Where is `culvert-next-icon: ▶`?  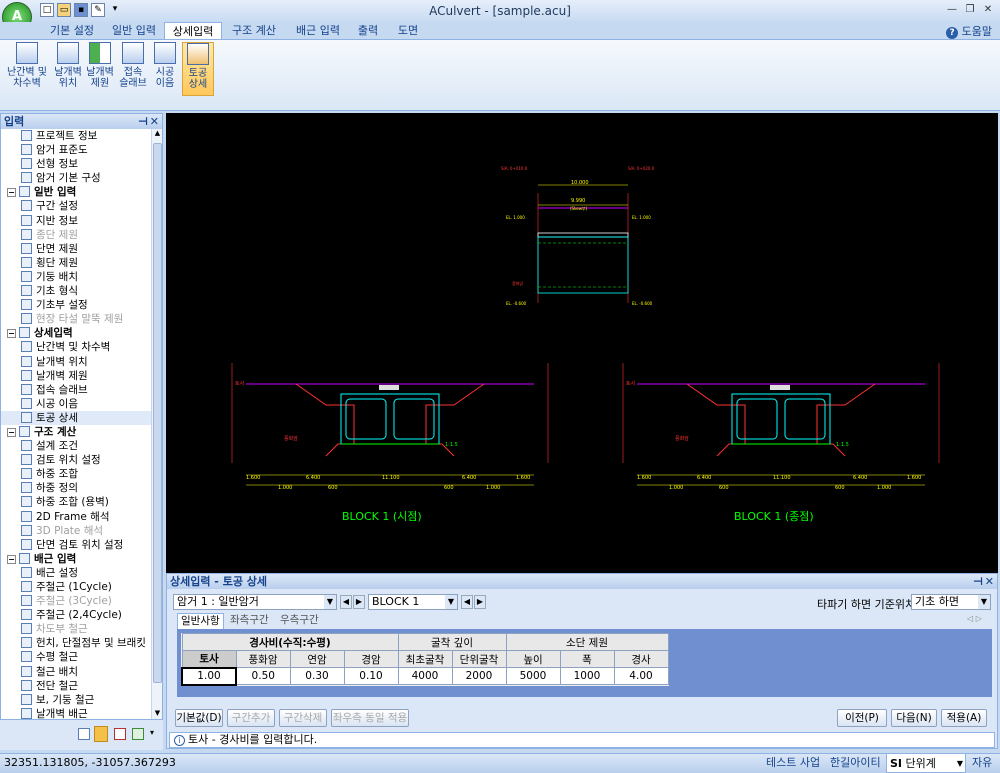 culvert-next-icon: ▶ is located at coordinates (359, 602).